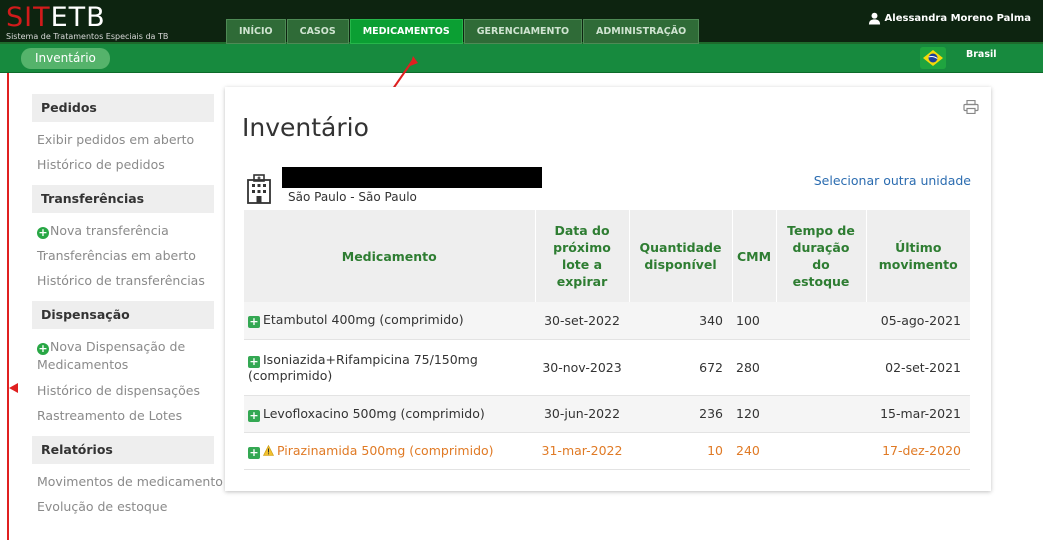 The width and height of the screenshot is (1043, 540). Describe the element at coordinates (754, 367) in the screenshot. I see `cell-cmm: 280` at that location.